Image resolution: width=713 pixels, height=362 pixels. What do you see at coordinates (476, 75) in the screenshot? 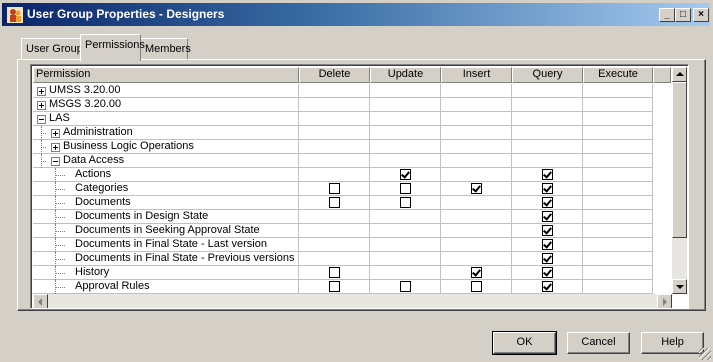
I see `column-header-insert: Insert` at bounding box center [476, 75].